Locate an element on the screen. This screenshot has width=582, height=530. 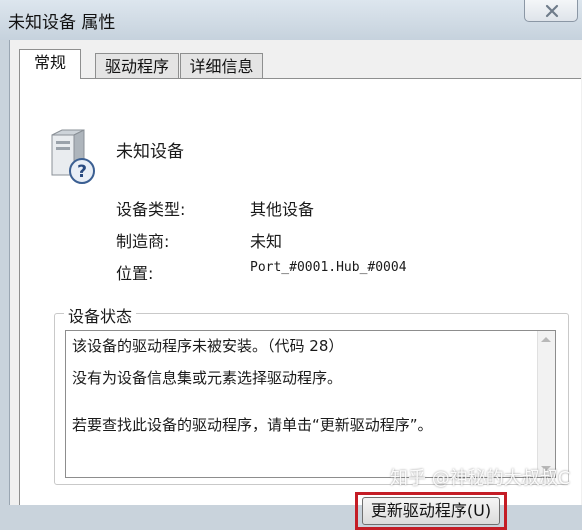
close-icon is located at coordinates (552, 11).